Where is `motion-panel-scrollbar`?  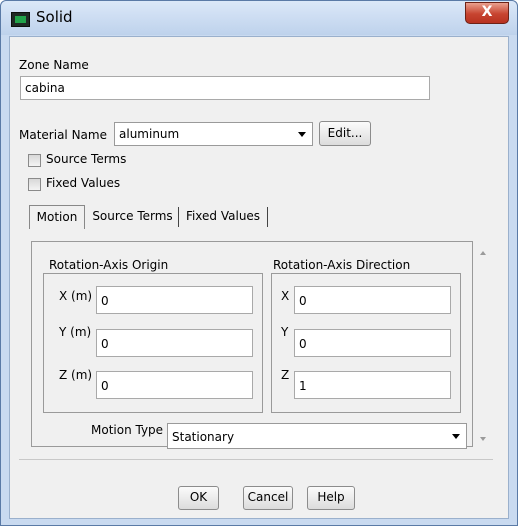
motion-panel-scrollbar is located at coordinates (484, 344).